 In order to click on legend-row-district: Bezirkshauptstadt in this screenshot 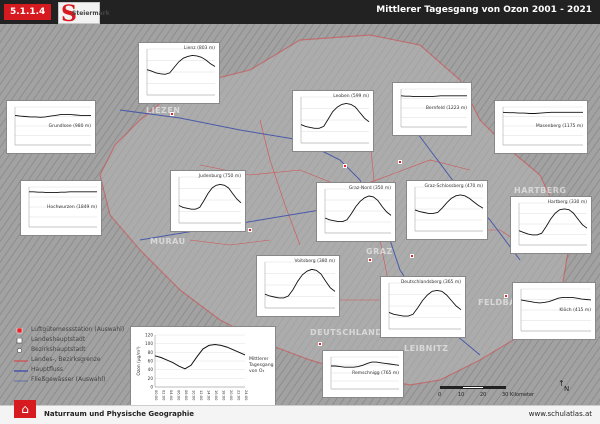, I will do `click(94, 350)`.